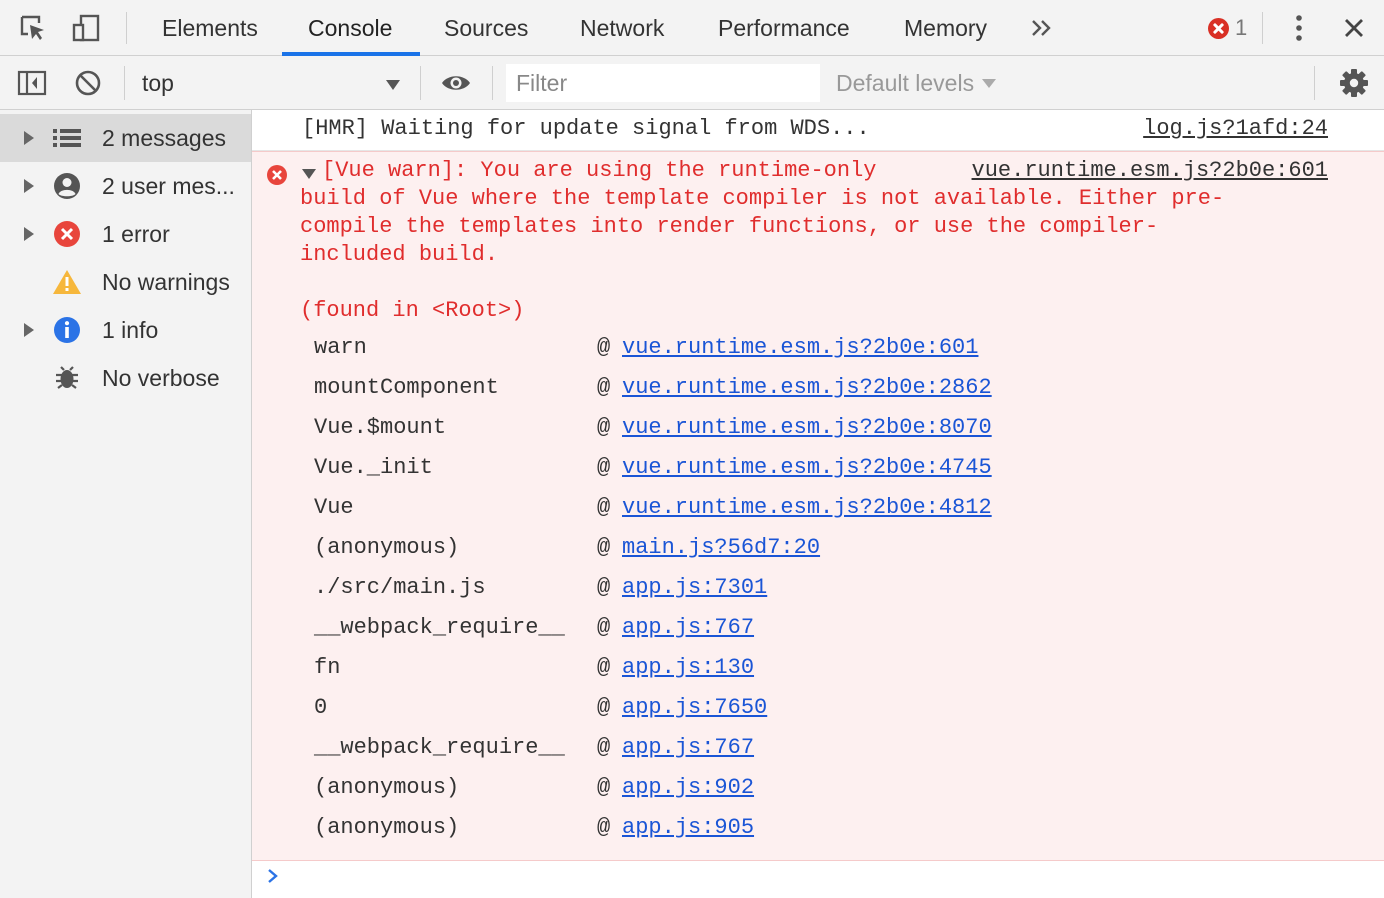  Describe the element at coordinates (622, 28) in the screenshot. I see `tab-network: Network` at that location.